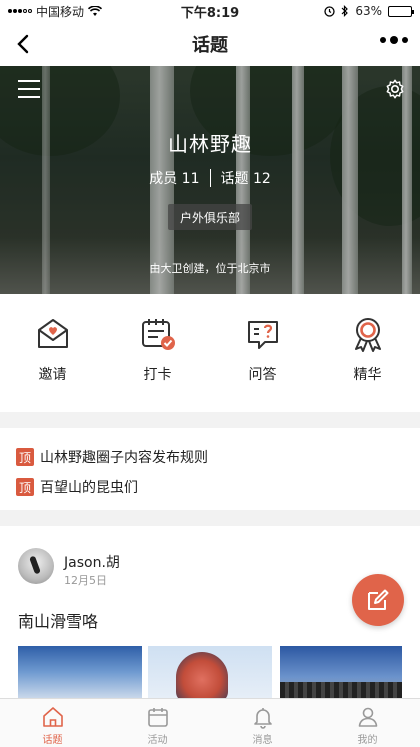 The image size is (420, 747). What do you see at coordinates (60, 11) in the screenshot?
I see `carrier-label: 中国移动` at bounding box center [60, 11].